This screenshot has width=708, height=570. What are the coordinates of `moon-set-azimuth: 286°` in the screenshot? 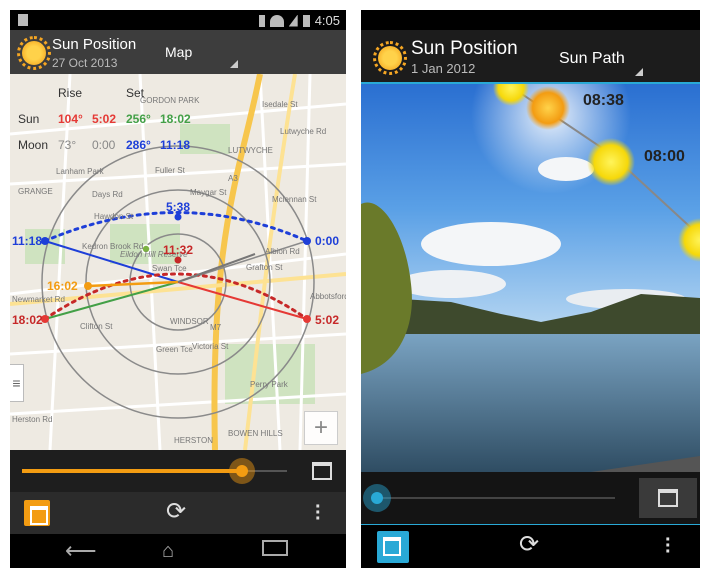 It's located at (138, 145).